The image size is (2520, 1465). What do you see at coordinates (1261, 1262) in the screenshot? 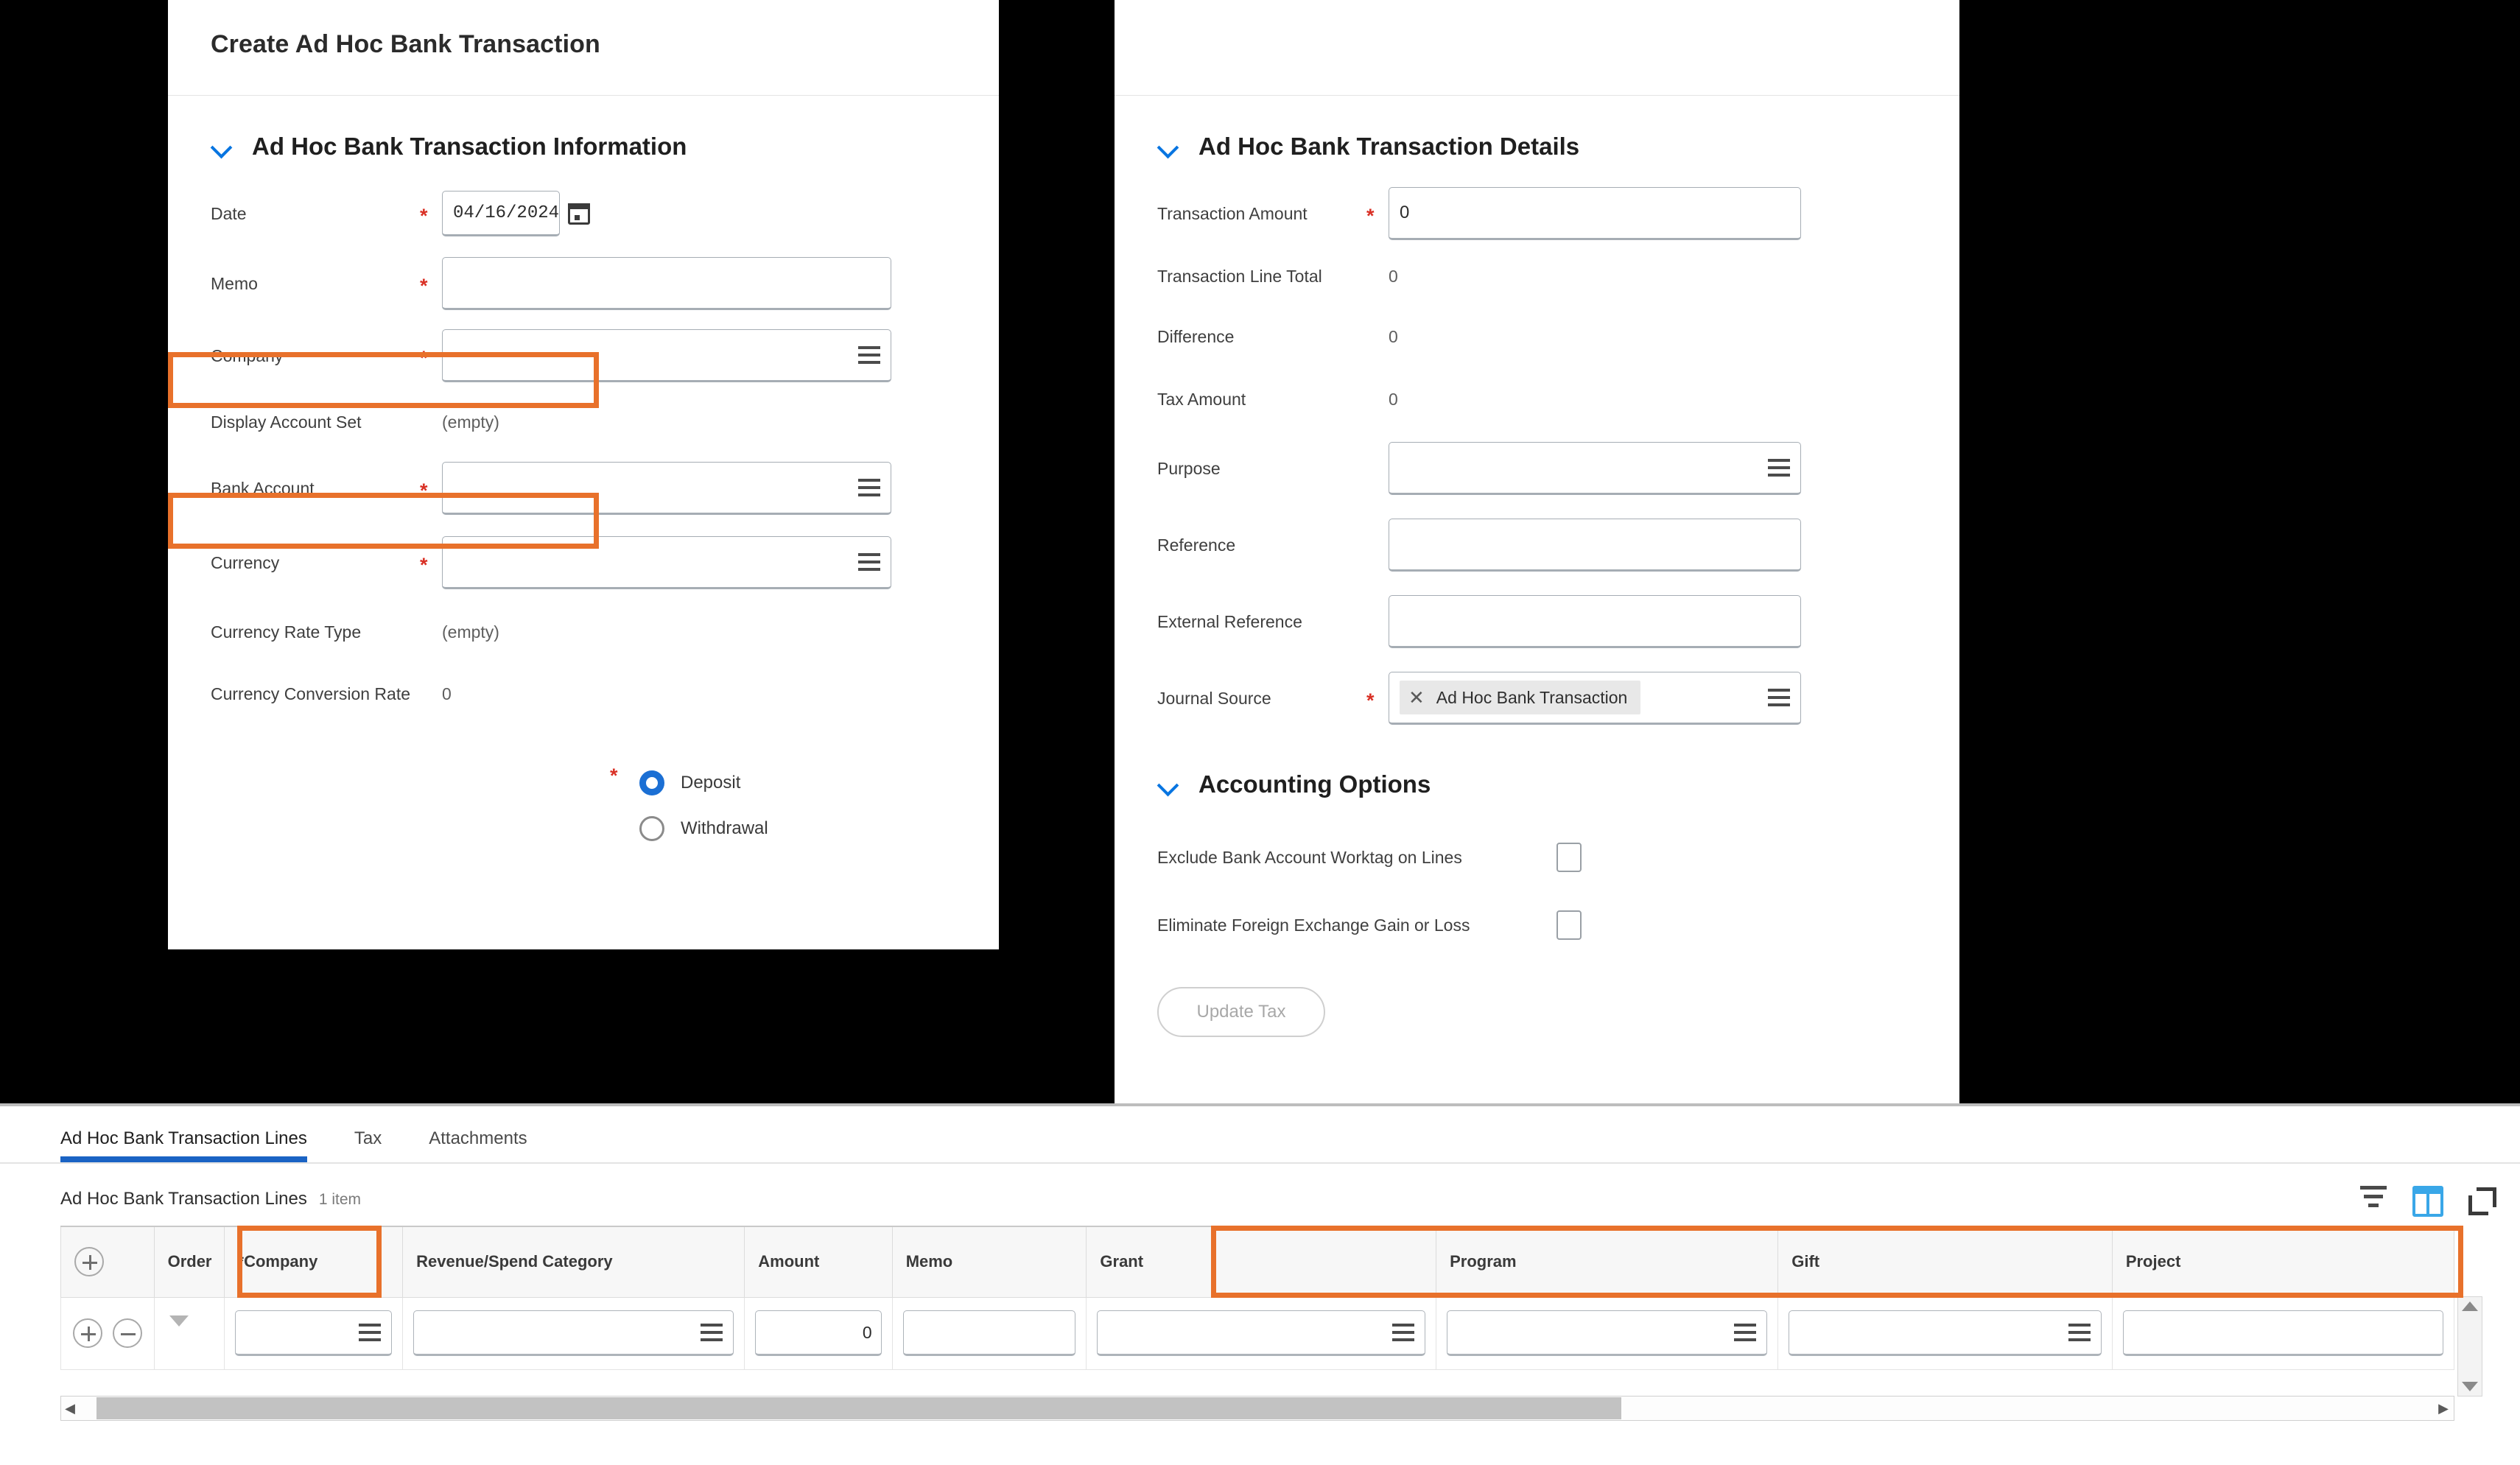
I see `column-header-grant: Grant` at bounding box center [1261, 1262].